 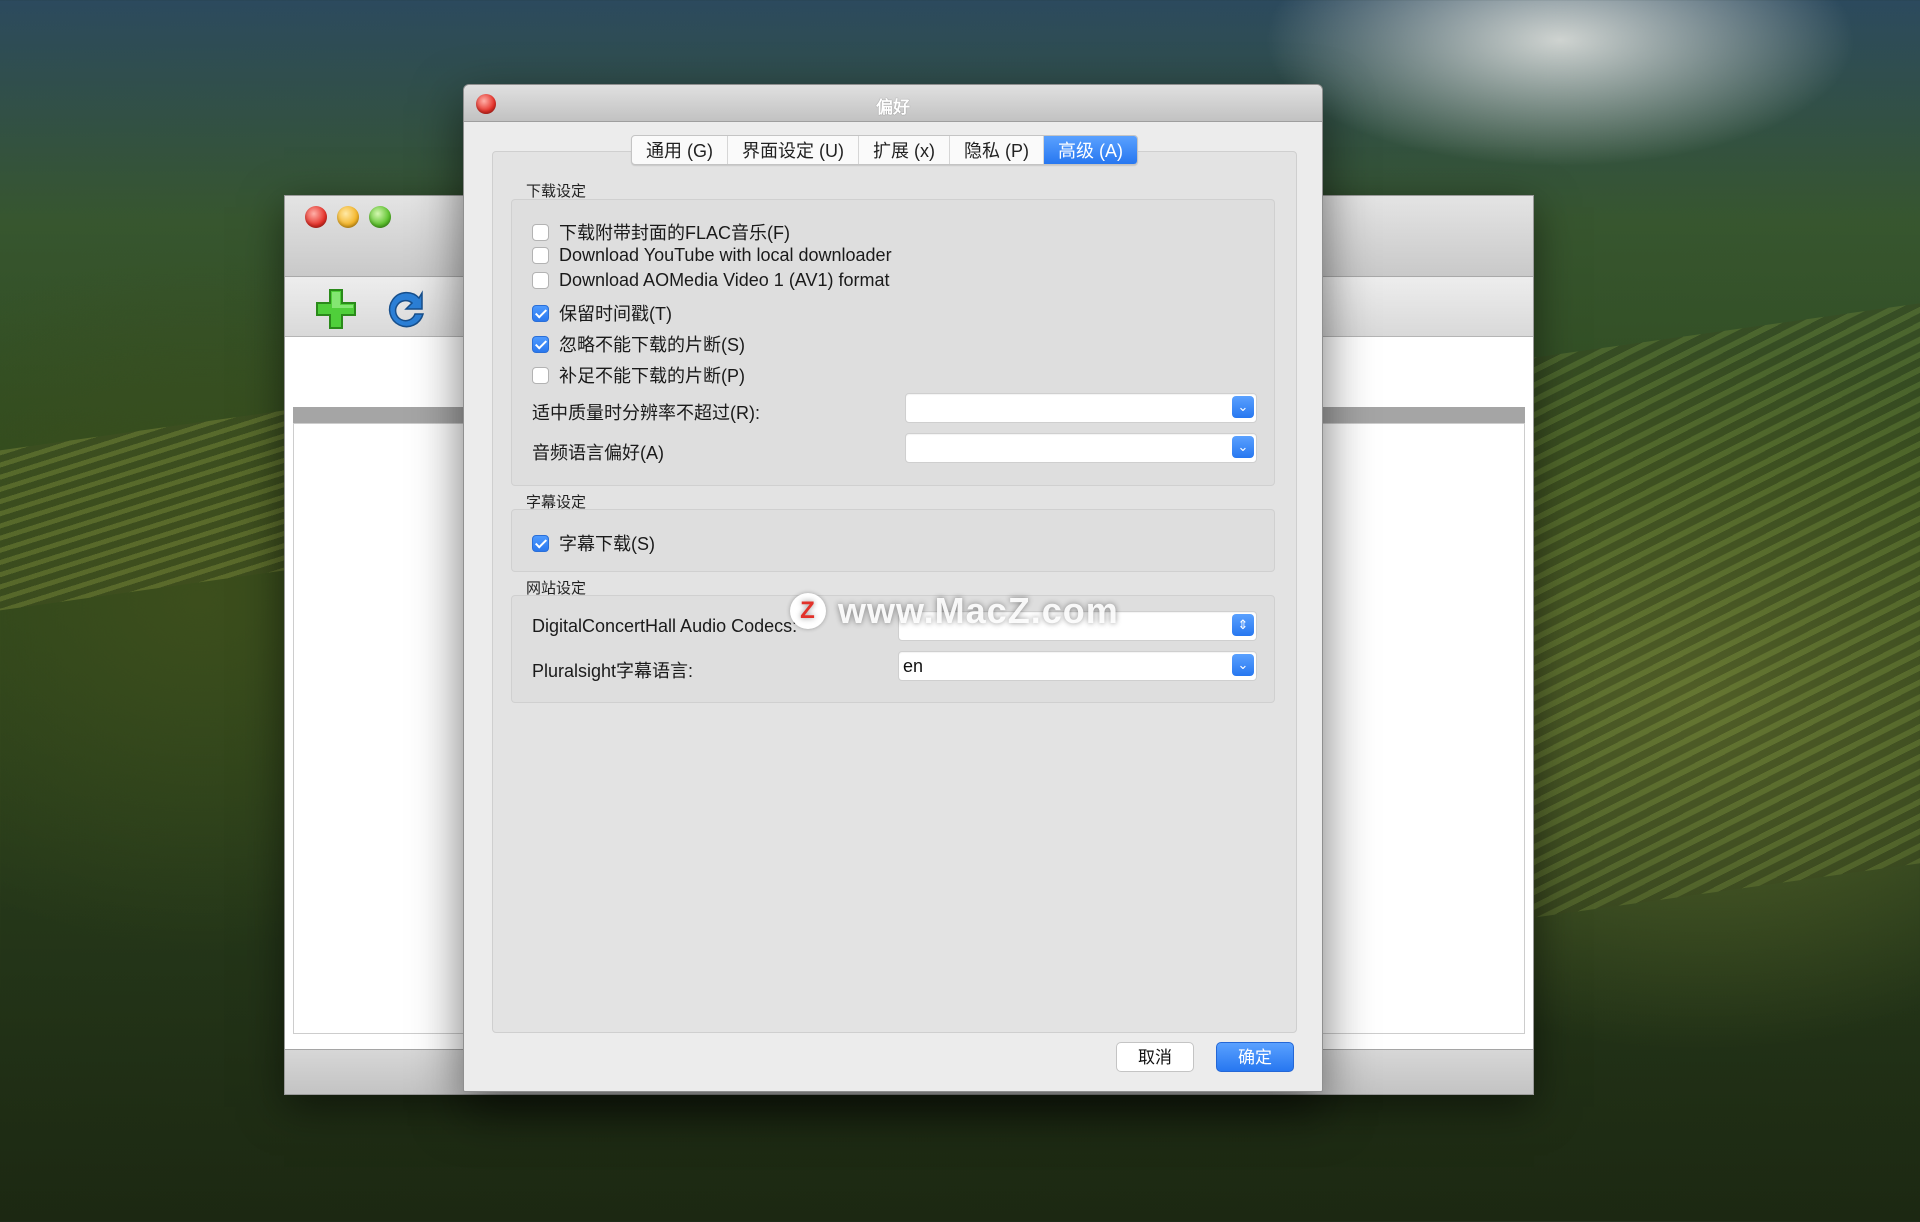 I want to click on keep-timestamp-checkbox-row: 保留时间戳(T), so click(x=602, y=313).